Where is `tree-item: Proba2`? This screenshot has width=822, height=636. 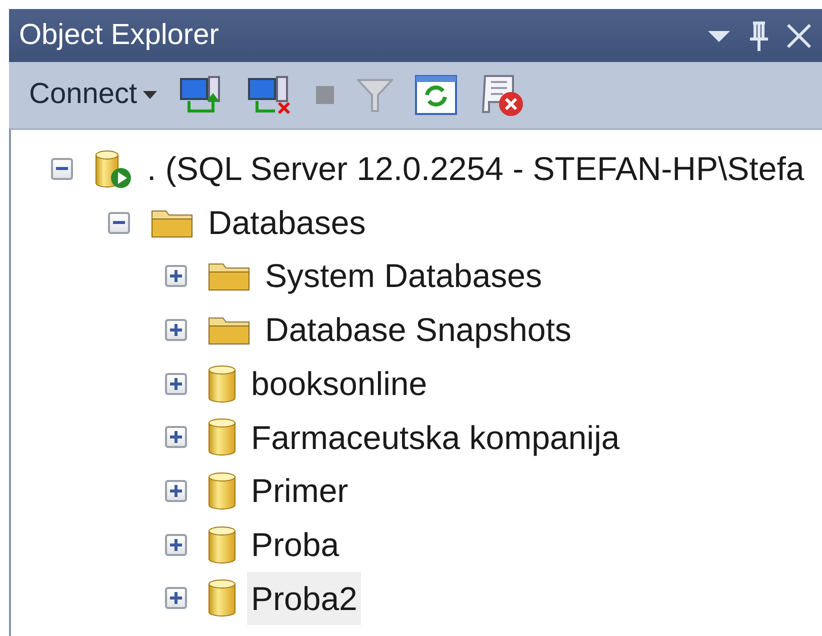 tree-item: Proba2 is located at coordinates (304, 599).